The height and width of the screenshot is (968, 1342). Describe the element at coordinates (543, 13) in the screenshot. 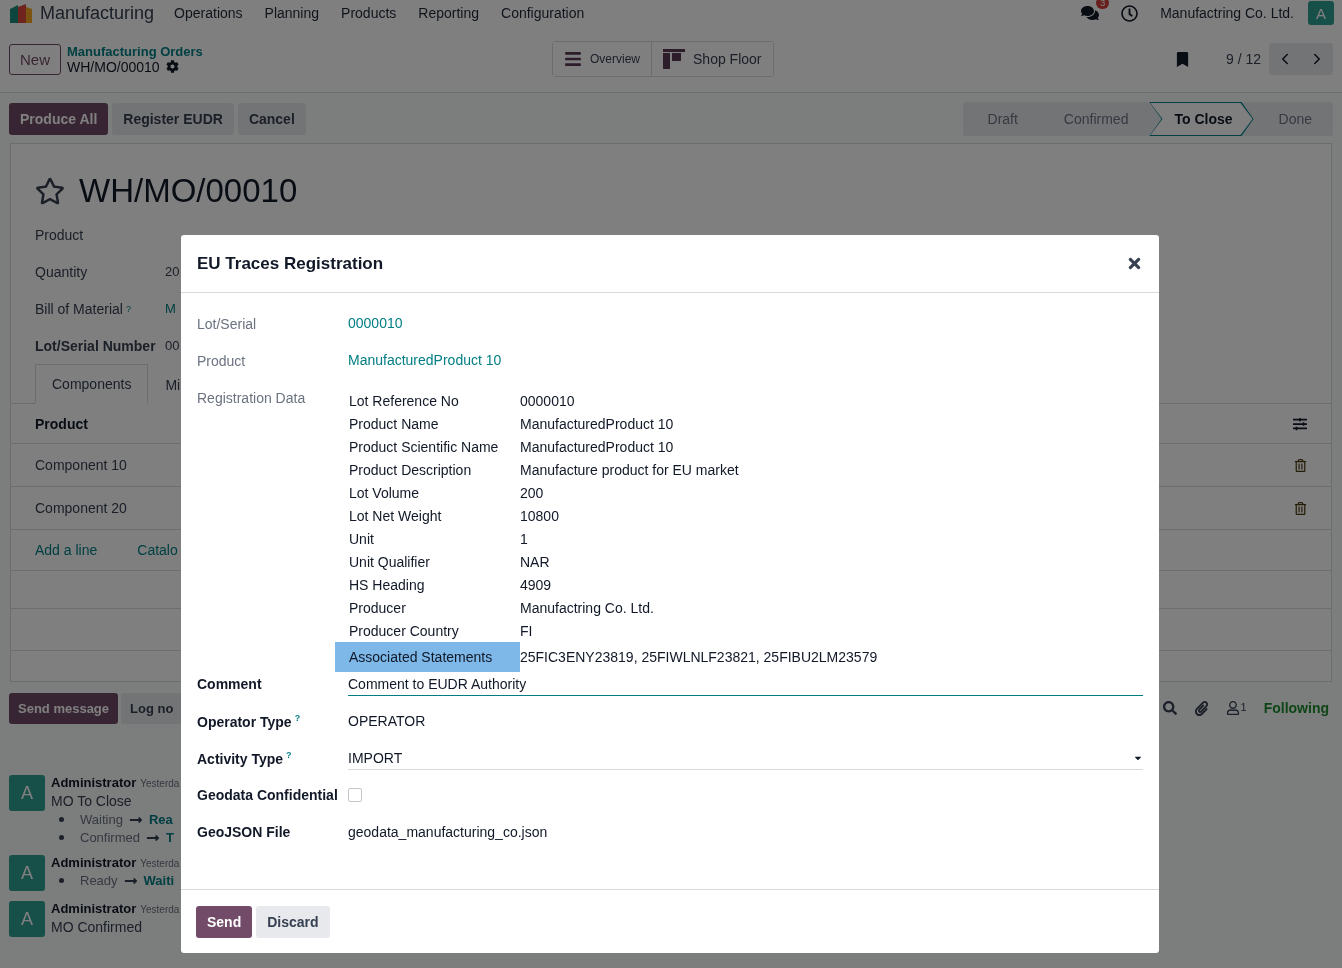

I see `menu-item: Configuration` at that location.